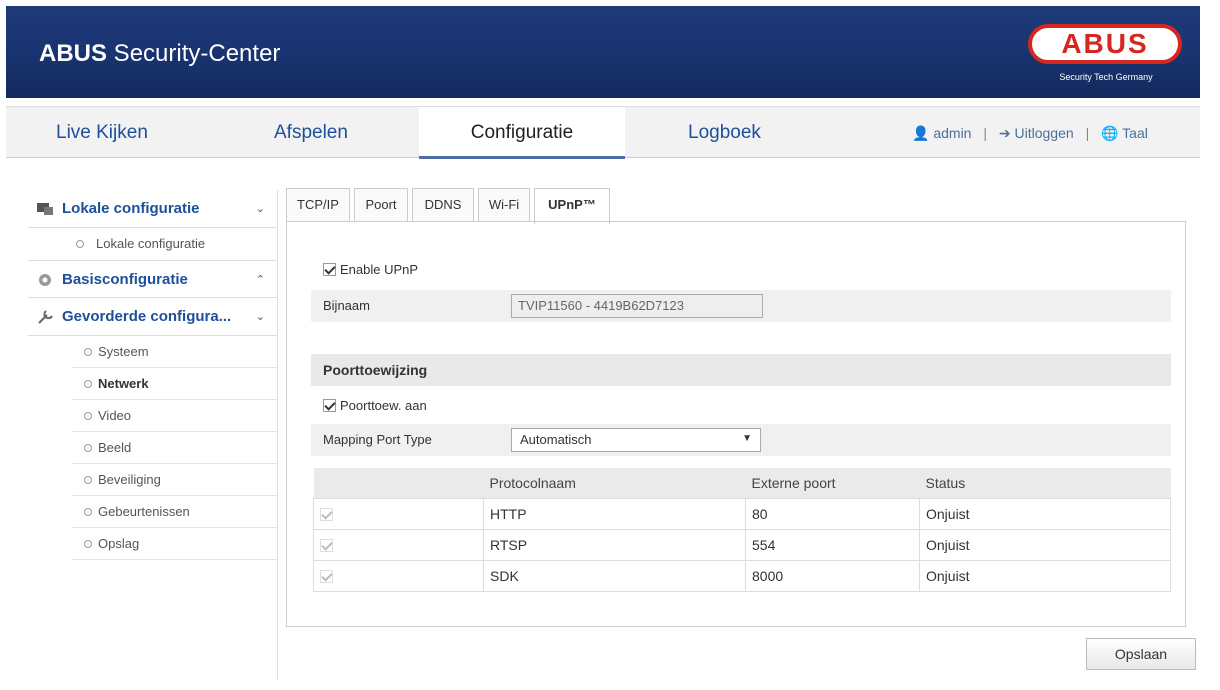 The image size is (1220, 690). I want to click on mapping-type-label: Mapping Port Type, so click(377, 439).